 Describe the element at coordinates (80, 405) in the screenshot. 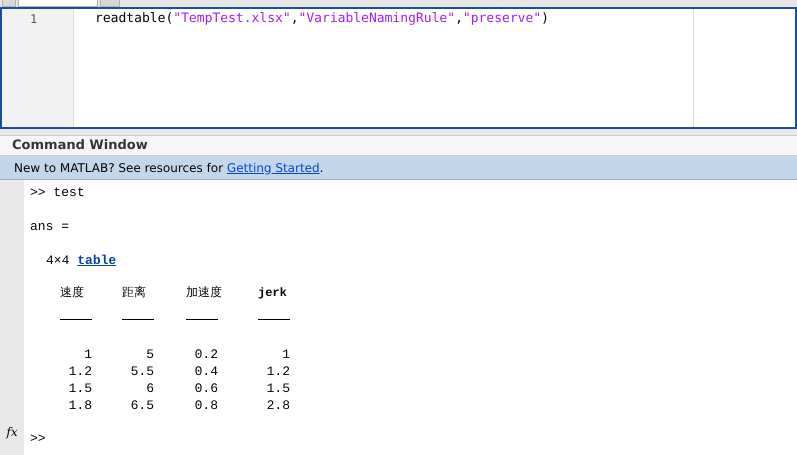

I see `table-cell-text: 1.8` at that location.